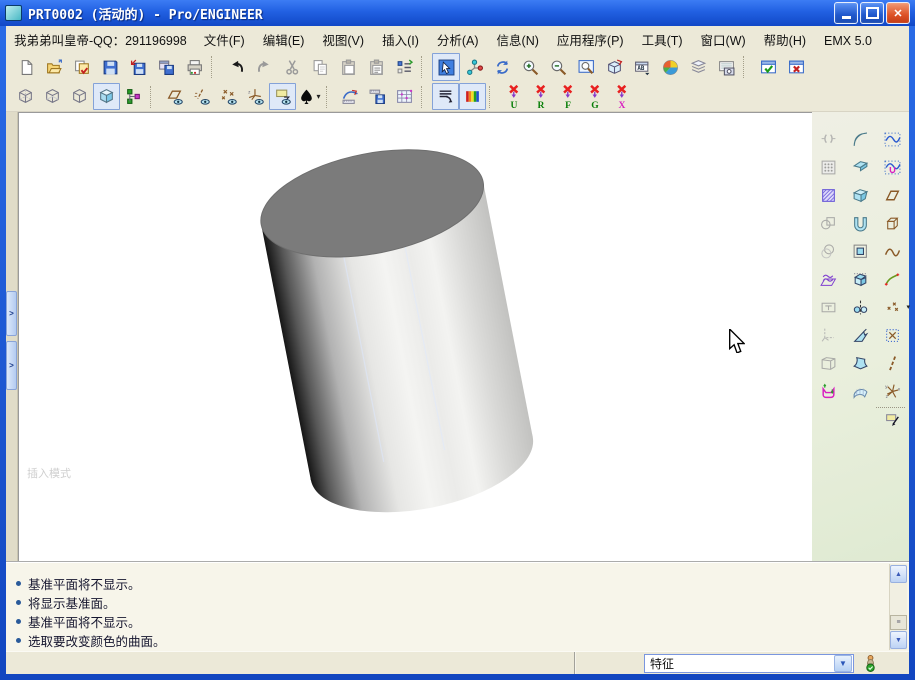  What do you see at coordinates (133, 96) in the screenshot?
I see `model-tree-button` at bounding box center [133, 96].